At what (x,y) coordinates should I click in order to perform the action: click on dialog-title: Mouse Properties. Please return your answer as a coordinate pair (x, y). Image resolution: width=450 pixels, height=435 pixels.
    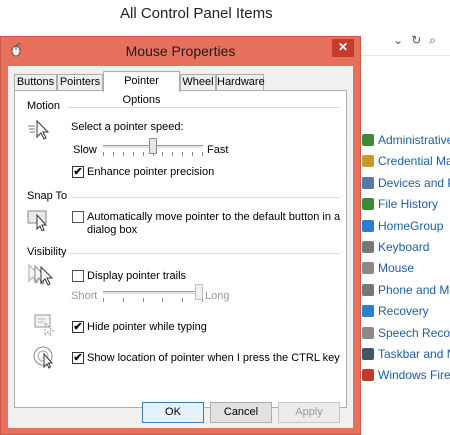
    Looking at the image, I should click on (180, 51).